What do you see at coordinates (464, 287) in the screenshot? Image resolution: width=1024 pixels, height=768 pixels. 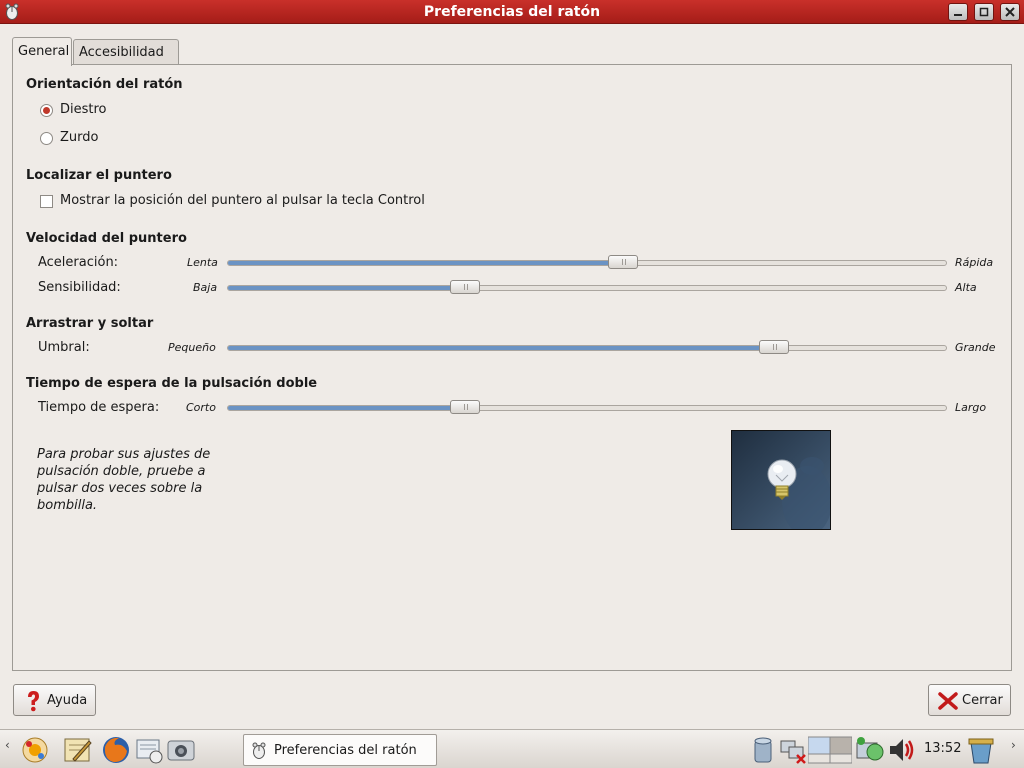 I see `sensitivity-slider-thumb` at bounding box center [464, 287].